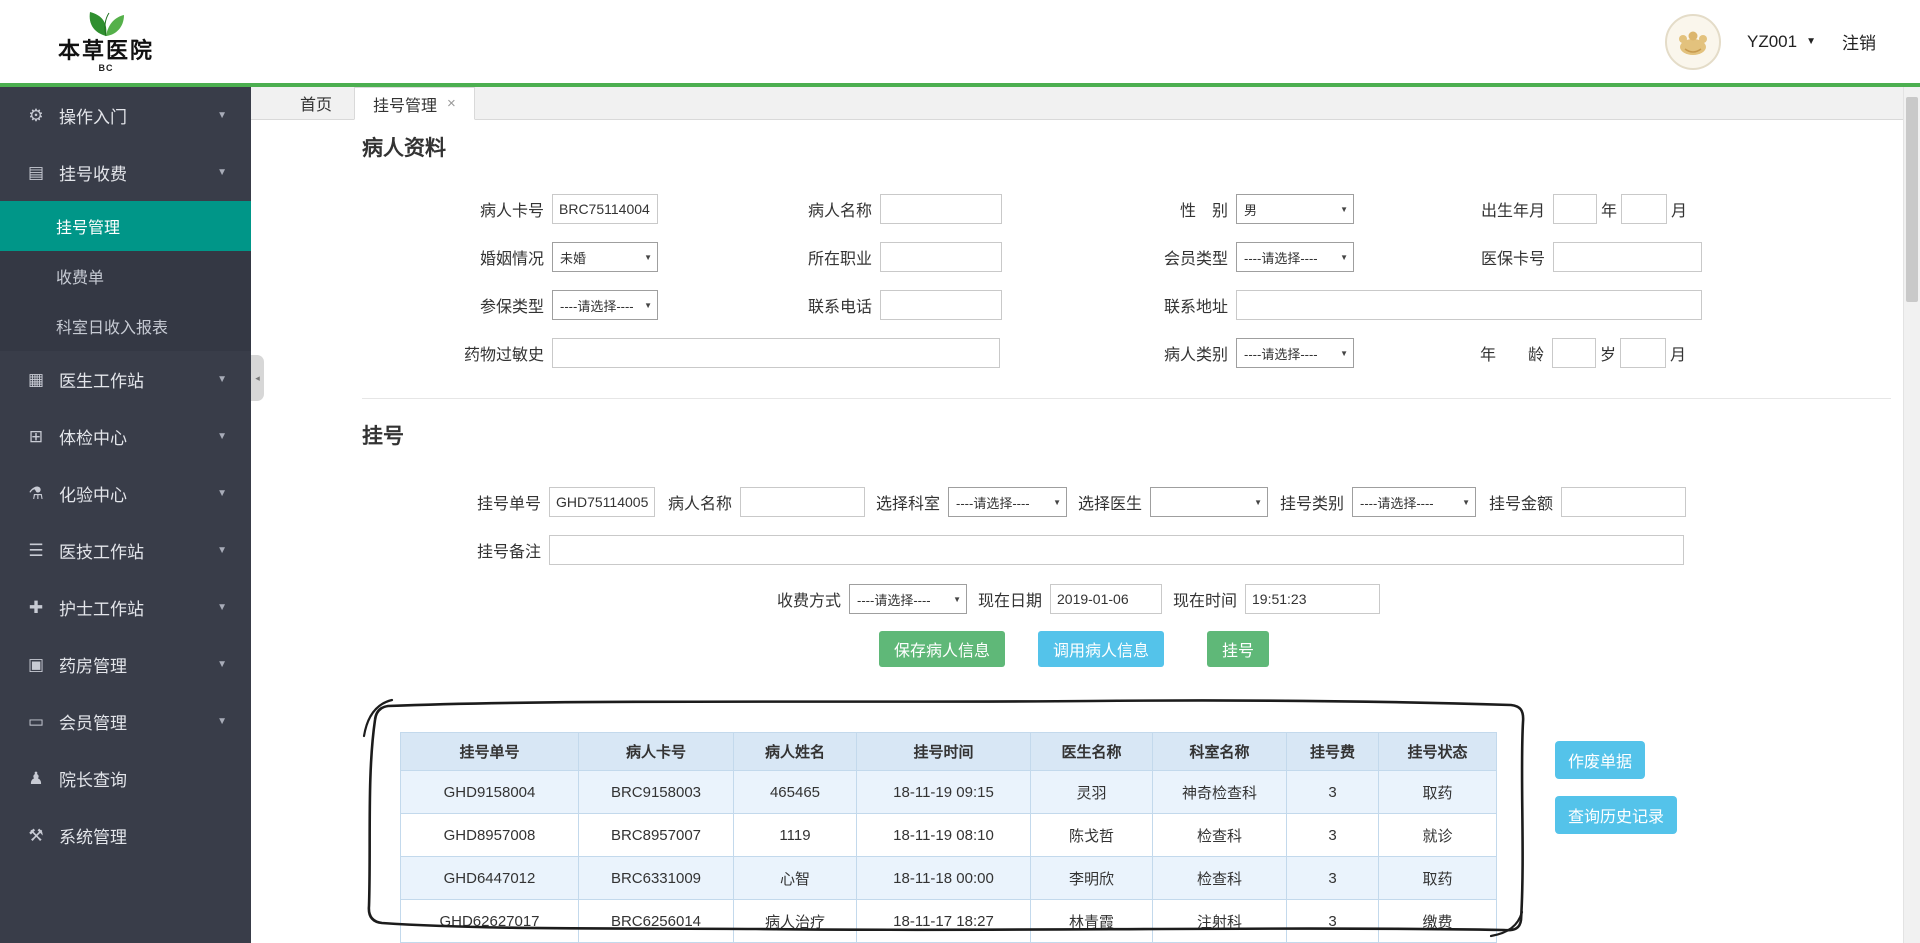 This screenshot has width=1920, height=943. What do you see at coordinates (1106, 599) in the screenshot?
I see `current-date-input` at bounding box center [1106, 599].